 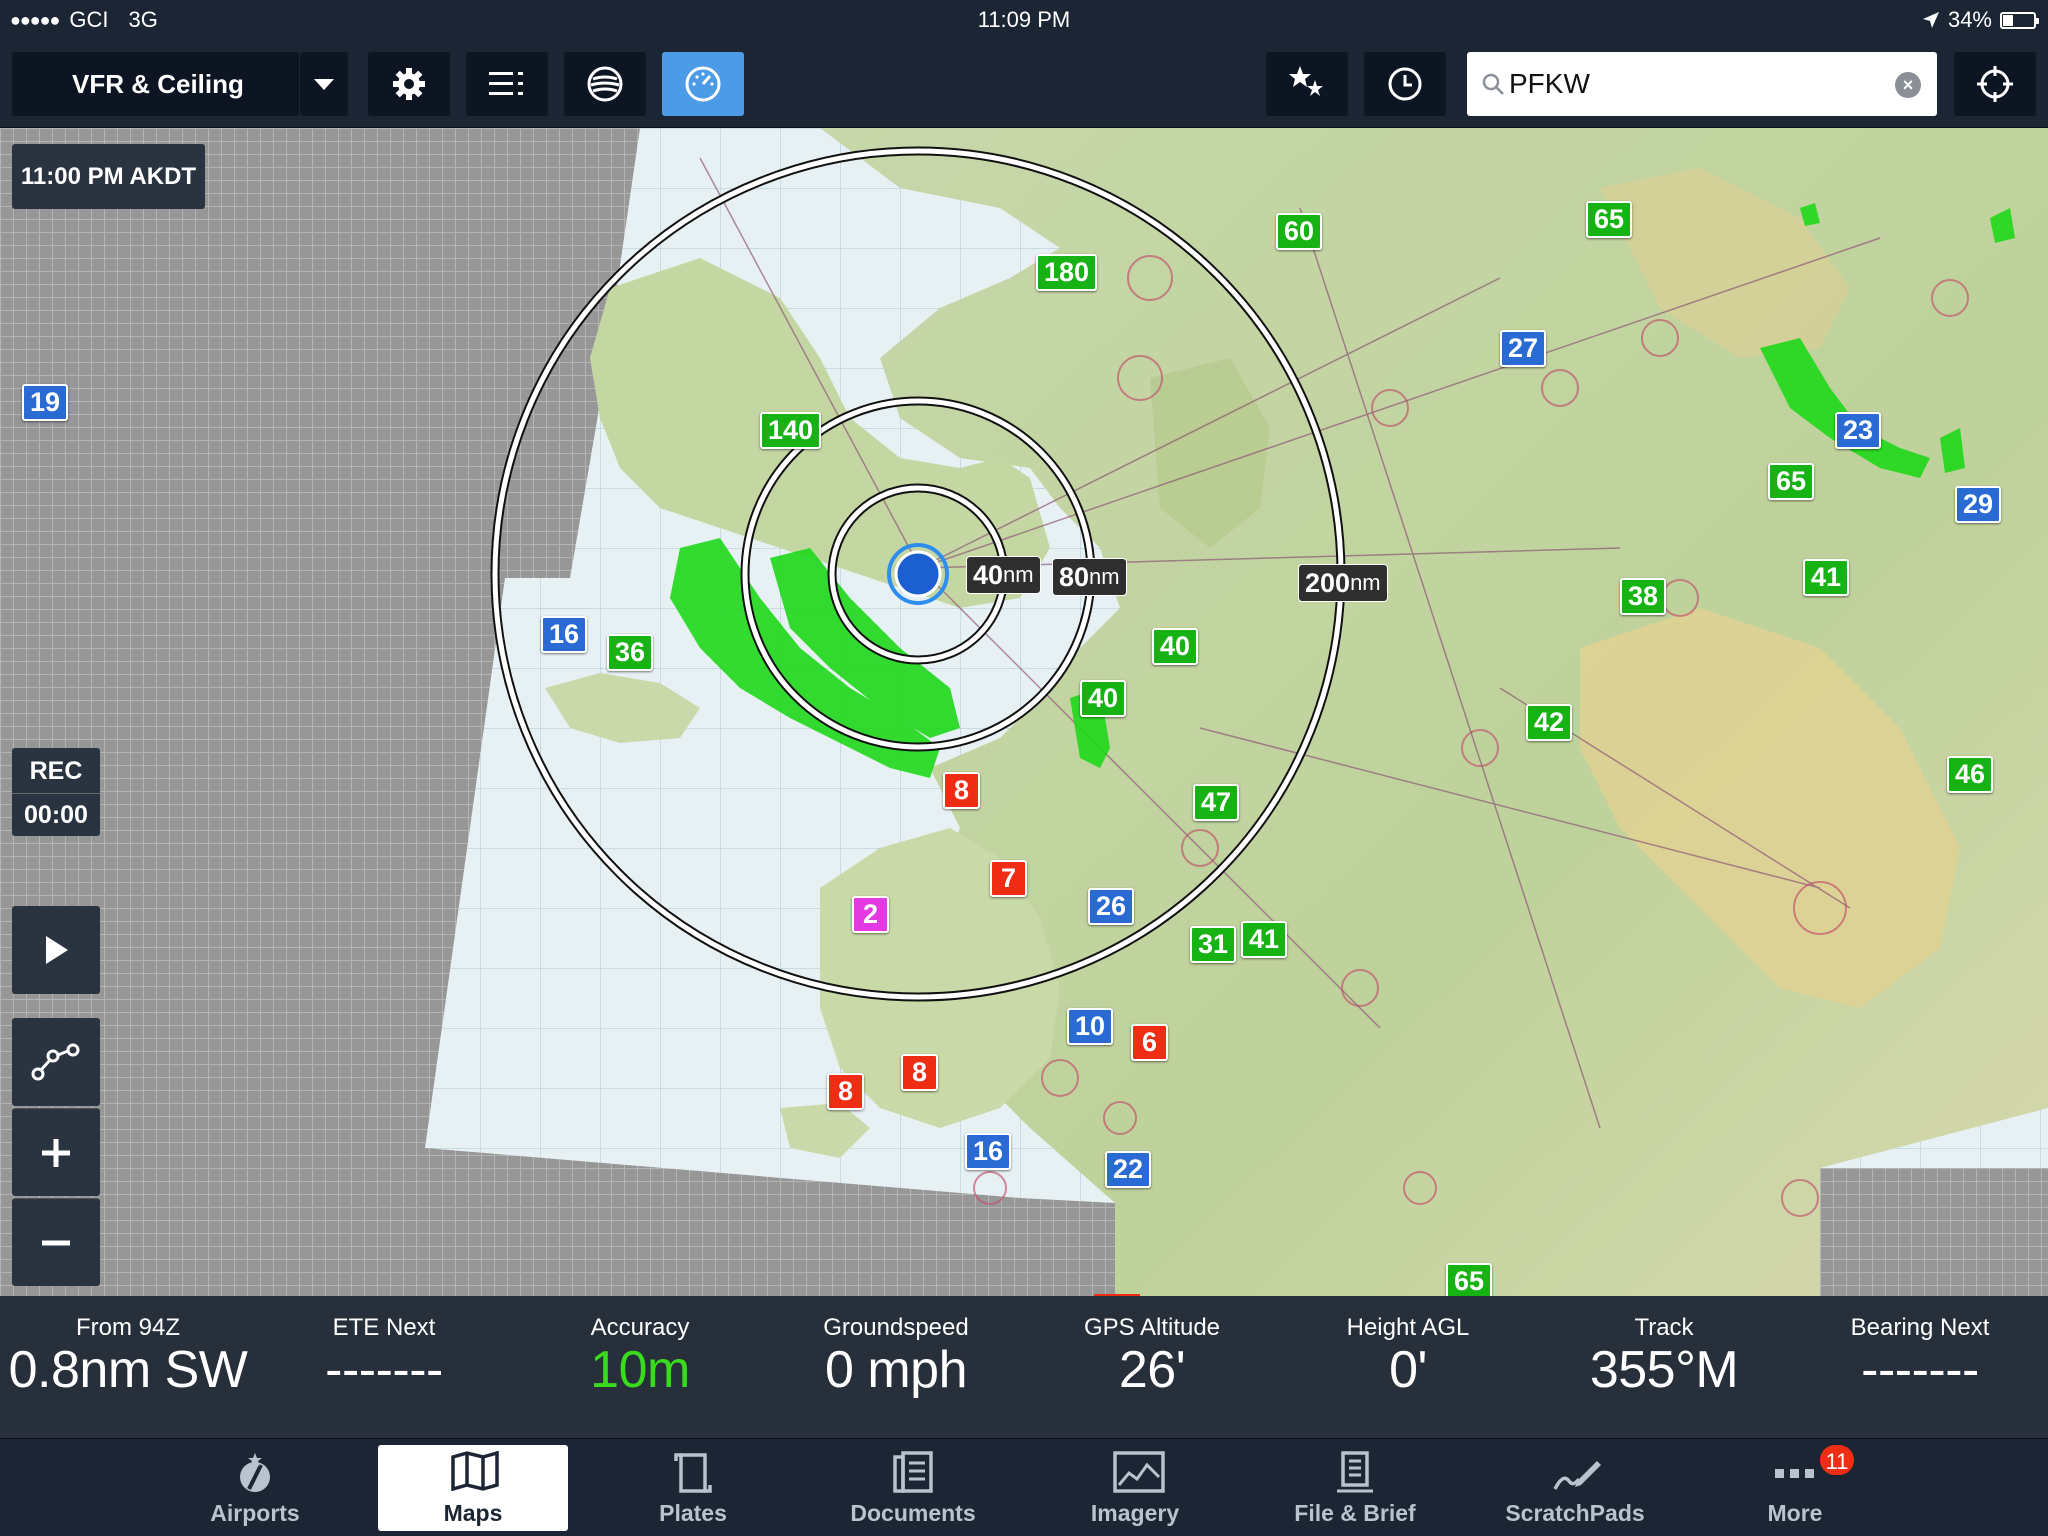 What do you see at coordinates (1149, 1042) in the screenshot?
I see `airport-badge: 6` at bounding box center [1149, 1042].